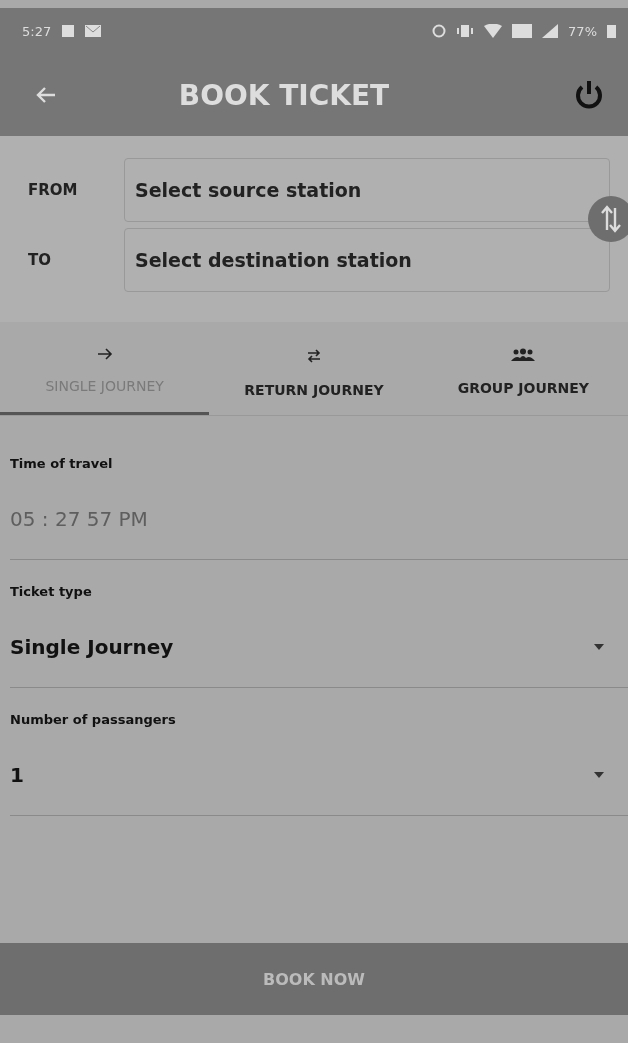 The width and height of the screenshot is (628, 1043). What do you see at coordinates (465, 31) in the screenshot?
I see `vibrate-icon` at bounding box center [465, 31].